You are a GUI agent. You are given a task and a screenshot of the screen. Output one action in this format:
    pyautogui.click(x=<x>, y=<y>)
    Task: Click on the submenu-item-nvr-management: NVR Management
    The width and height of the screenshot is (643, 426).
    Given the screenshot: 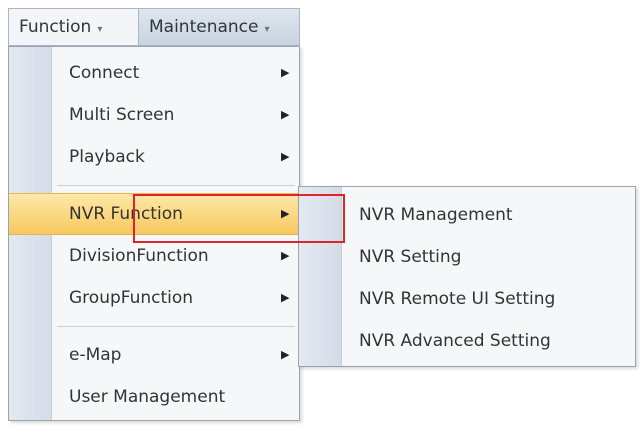 What is the action you would take?
    pyautogui.click(x=467, y=215)
    